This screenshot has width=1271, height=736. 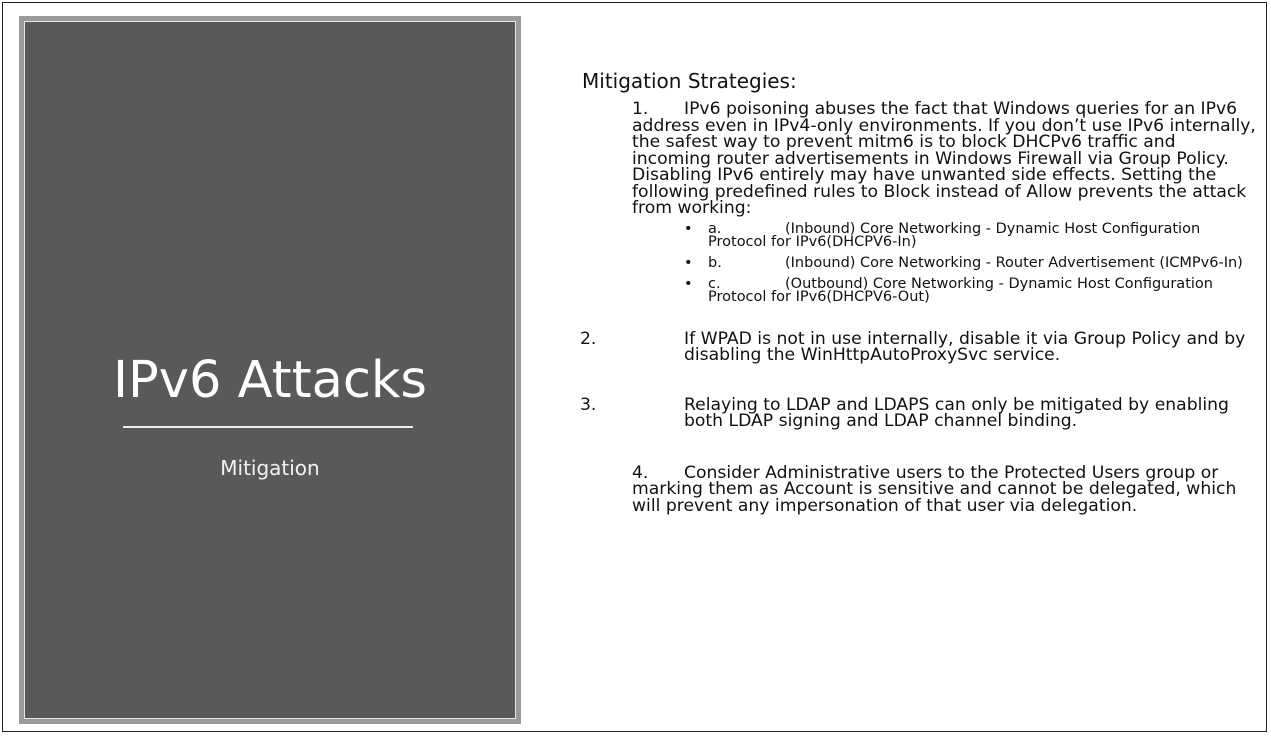 What do you see at coordinates (588, 338) in the screenshot?
I see `list-item-number: 2.` at bounding box center [588, 338].